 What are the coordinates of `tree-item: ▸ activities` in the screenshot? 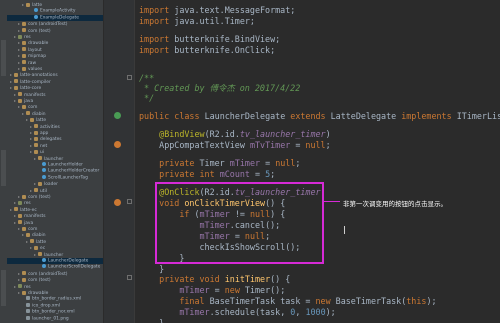 It's located at (55, 127).